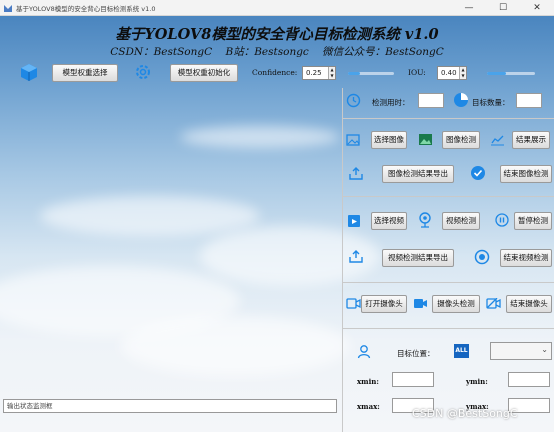 This screenshot has width=554, height=432. I want to click on target-count-field, so click(529, 100).